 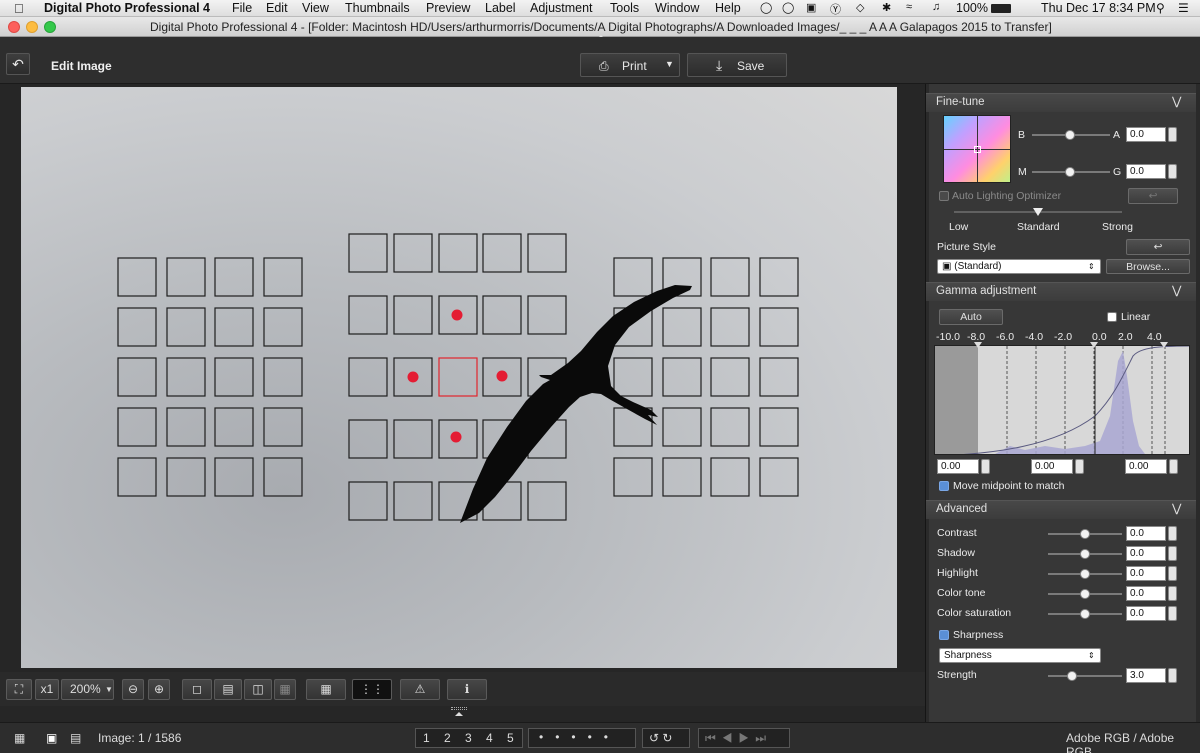 I want to click on gamma-header: Gamma adjustment ⋁, so click(x=1061, y=291).